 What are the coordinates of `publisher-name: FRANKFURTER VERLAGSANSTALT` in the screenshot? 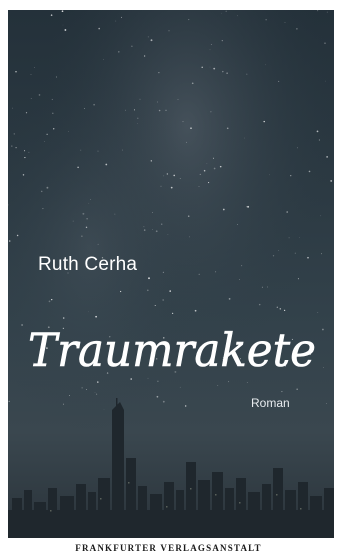 It's located at (168, 548).